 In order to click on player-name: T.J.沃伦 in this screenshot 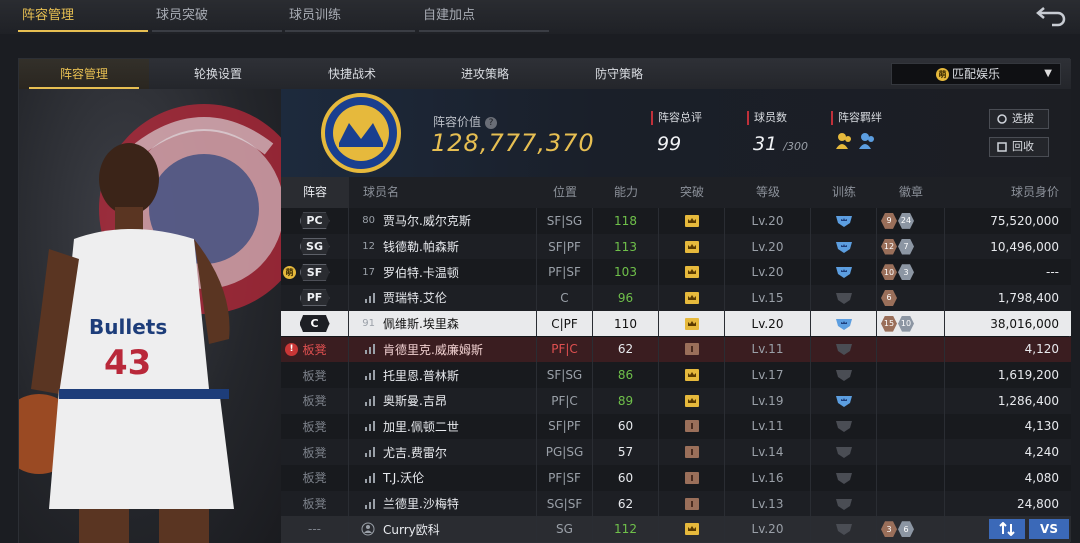, I will do `click(403, 477)`.